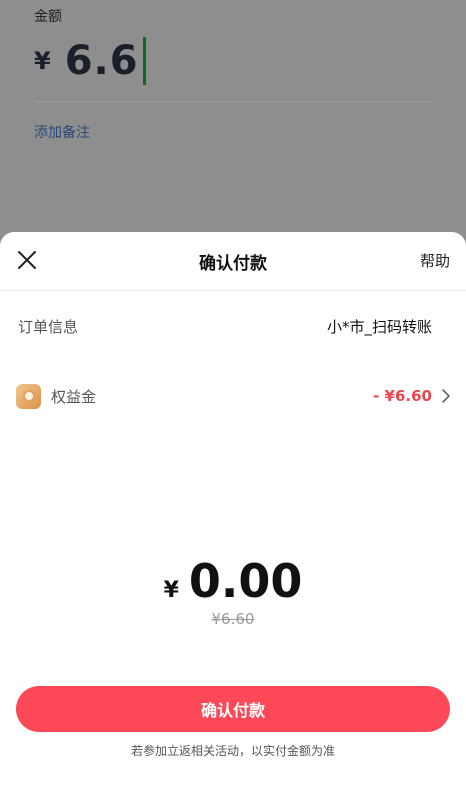 This screenshot has width=466, height=800. What do you see at coordinates (74, 396) in the screenshot?
I see `benefit-label: 权益金` at bounding box center [74, 396].